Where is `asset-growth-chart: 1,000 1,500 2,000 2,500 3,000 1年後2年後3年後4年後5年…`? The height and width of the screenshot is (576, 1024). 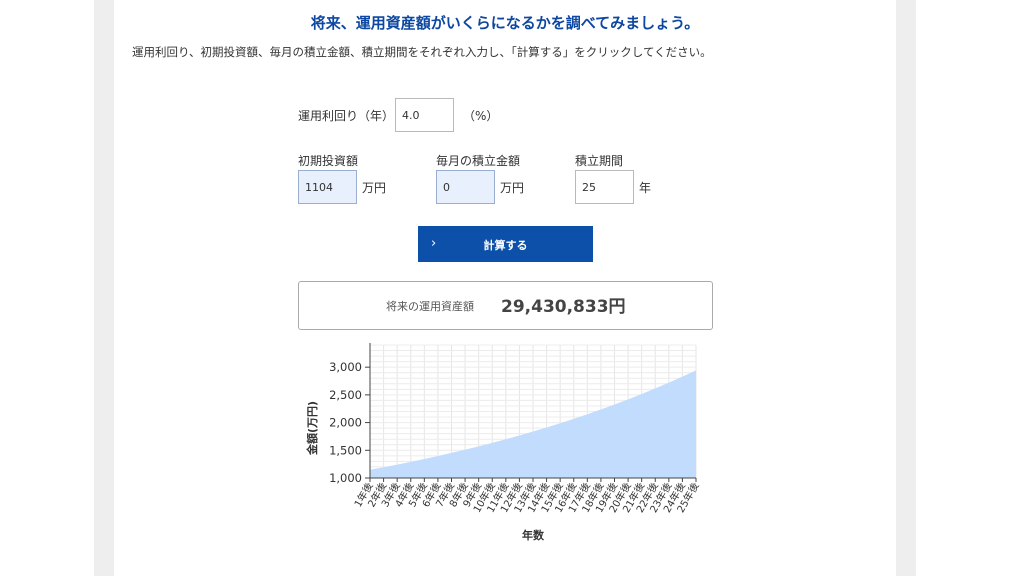 asset-growth-chart: 1,000 1,500 2,000 2,500 3,000 1年後2年後3年後4年後5年… is located at coordinates (503, 442).